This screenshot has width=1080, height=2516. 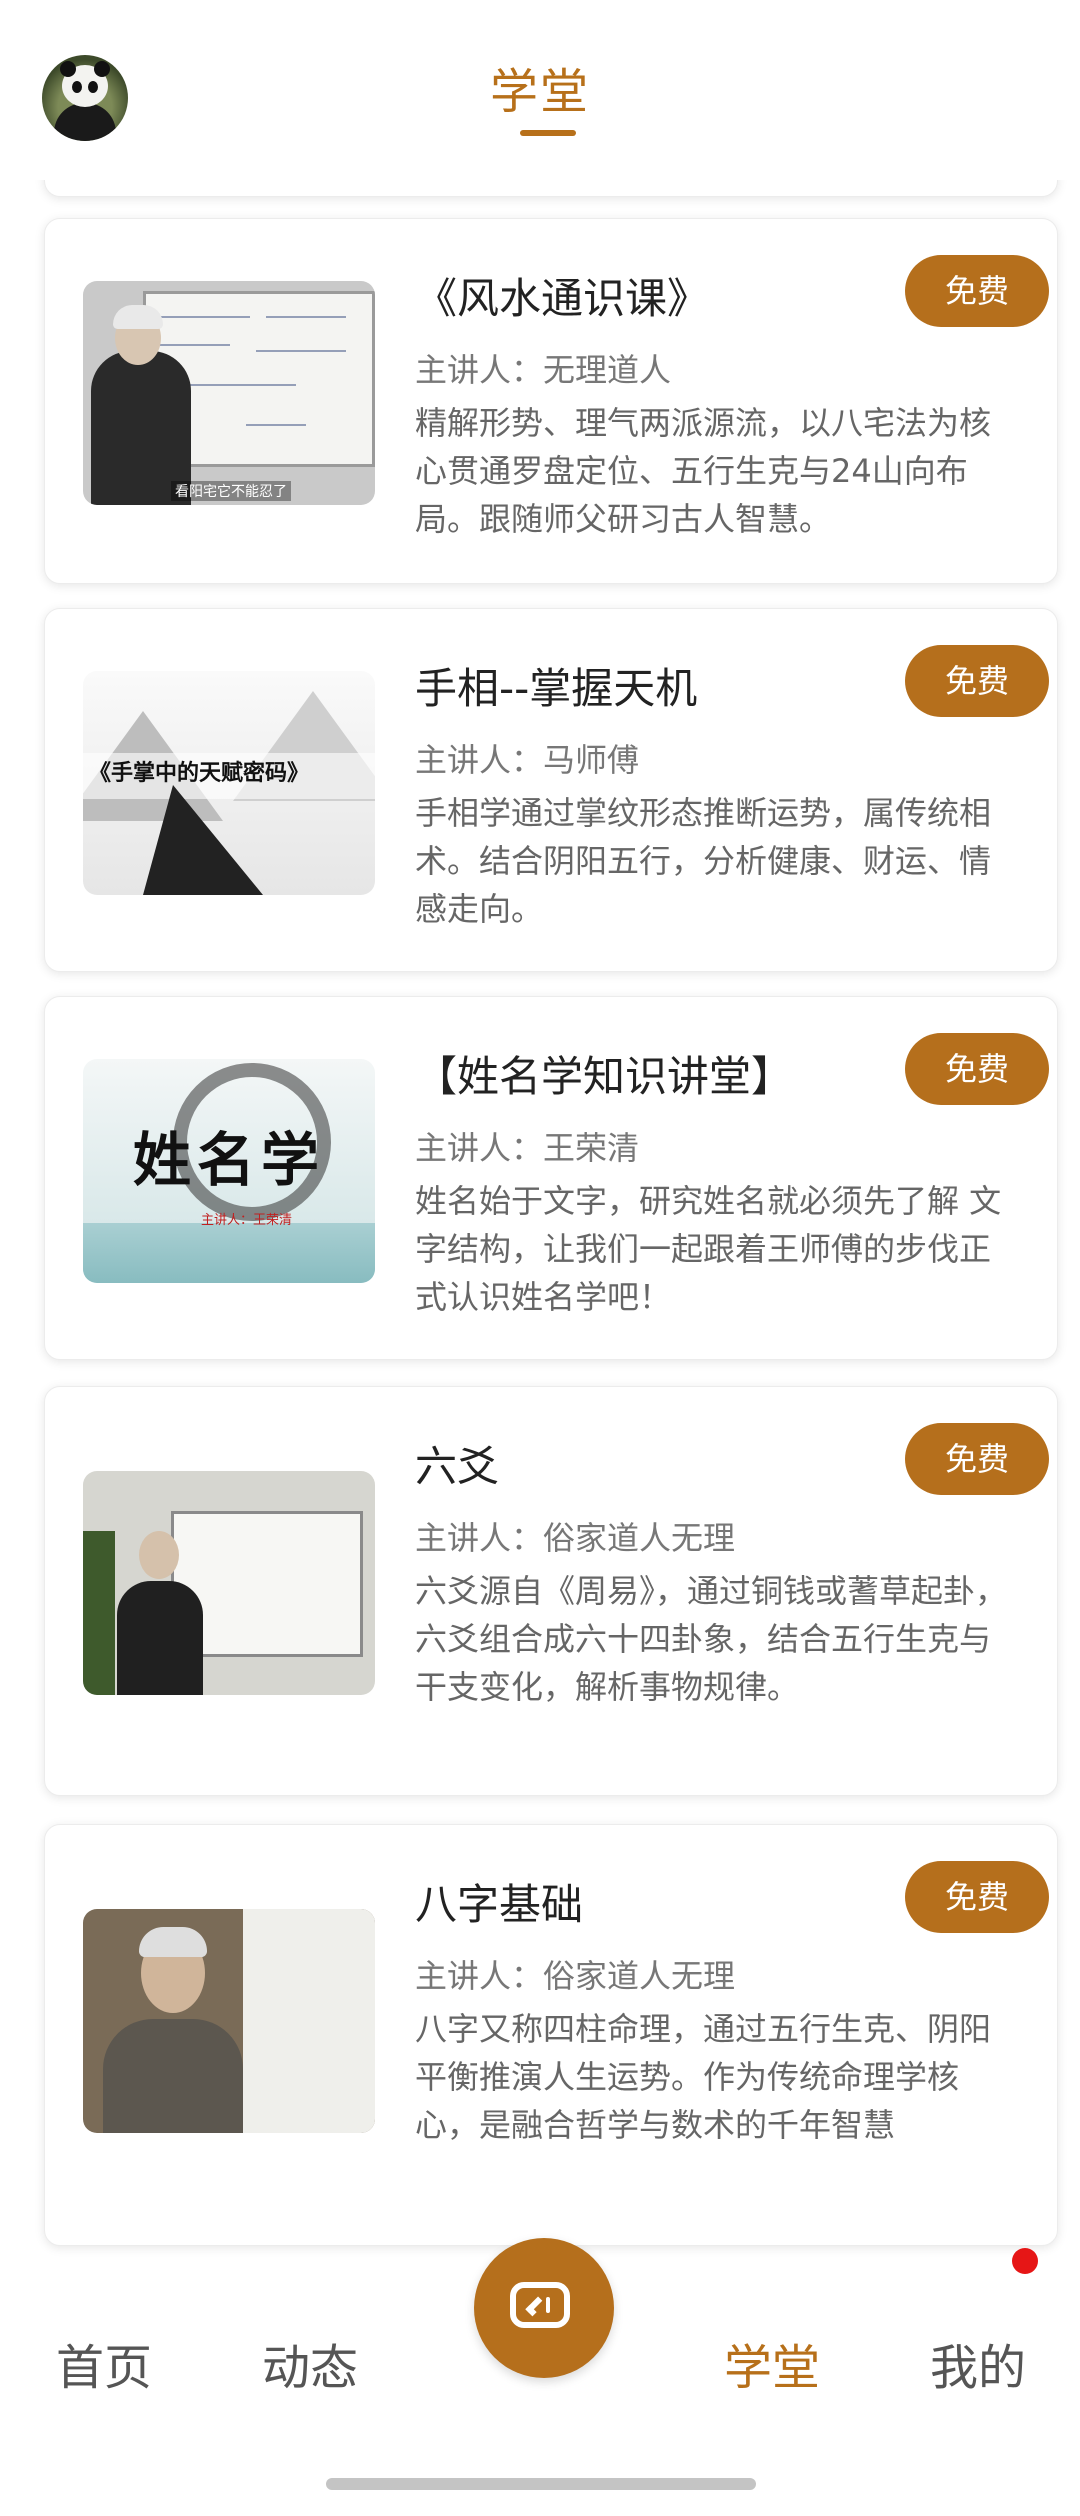 I want to click on whiteboard-image, so click(x=309, y=2021).